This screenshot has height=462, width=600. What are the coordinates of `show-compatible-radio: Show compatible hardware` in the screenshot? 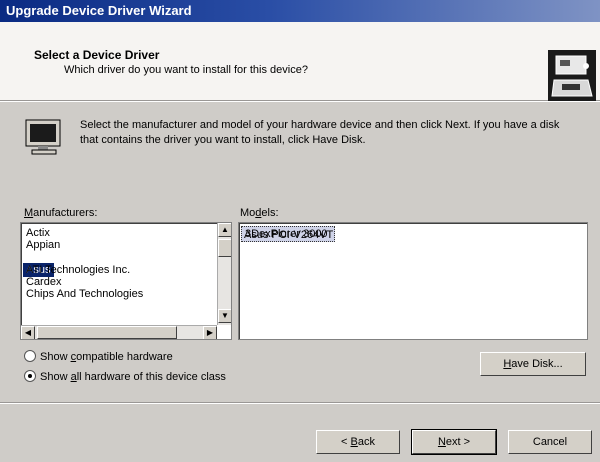 It's located at (98, 357).